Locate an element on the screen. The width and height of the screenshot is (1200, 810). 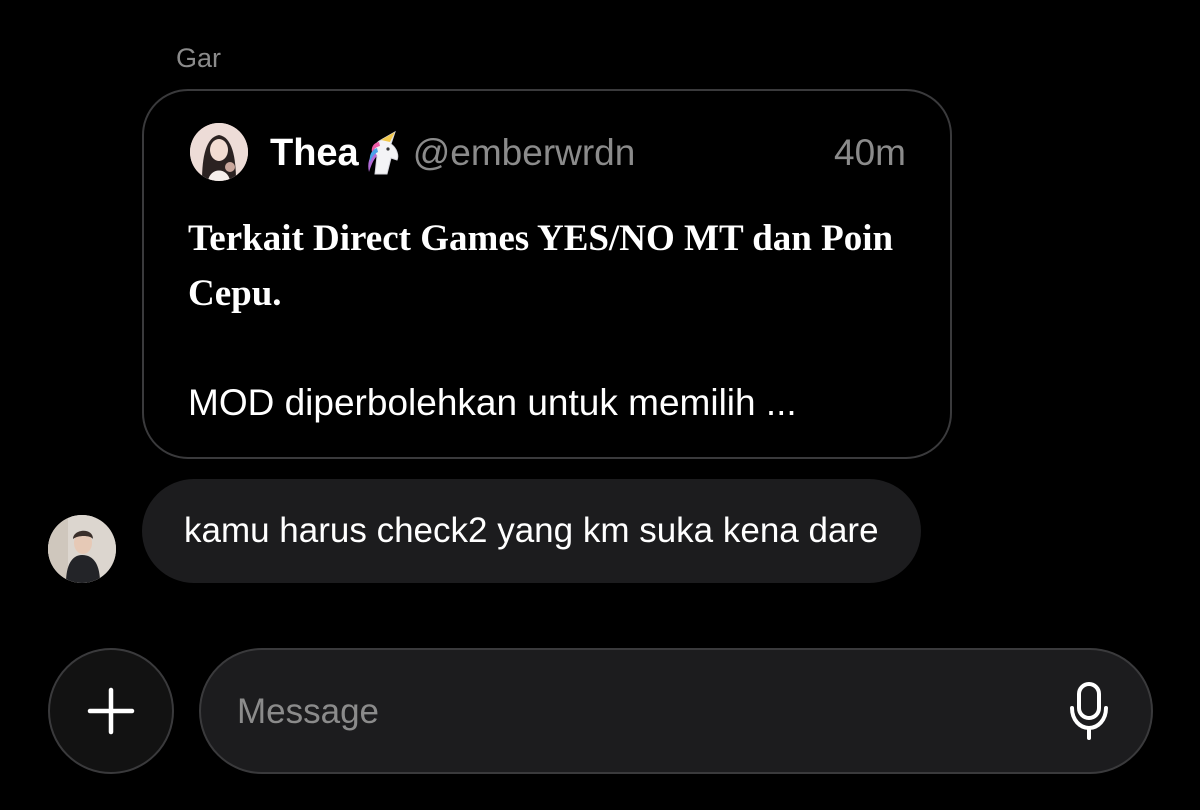
quoted-author-name: Thea is located at coordinates (314, 152).